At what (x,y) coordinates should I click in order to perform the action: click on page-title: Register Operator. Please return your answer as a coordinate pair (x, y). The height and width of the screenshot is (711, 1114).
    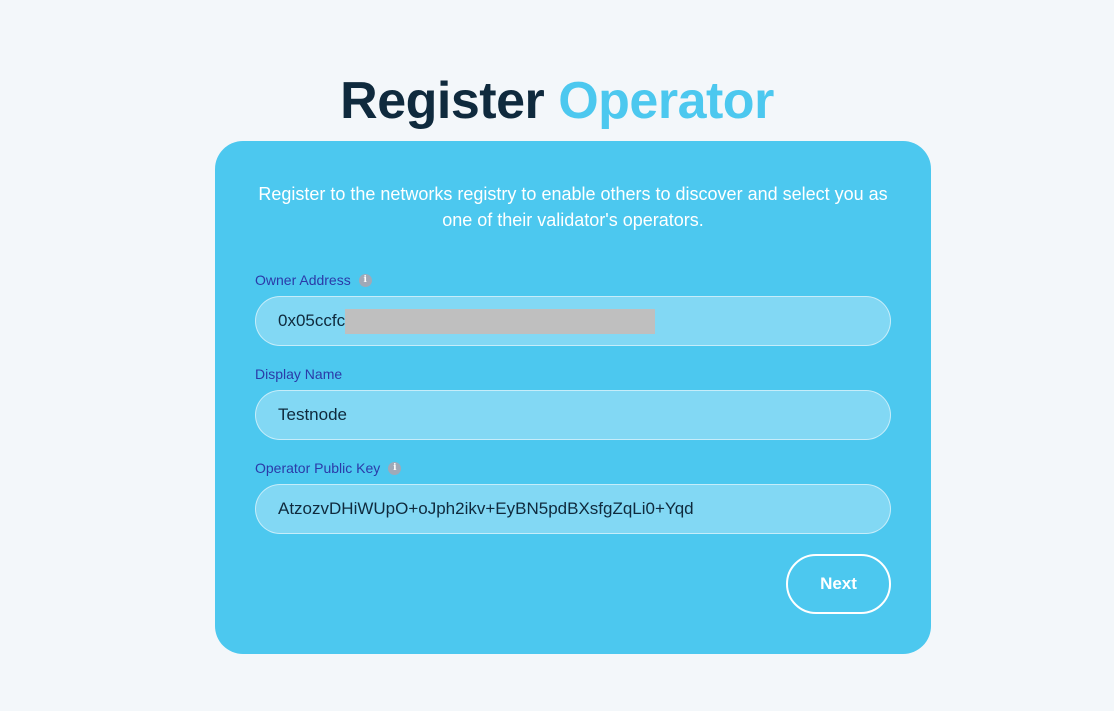
    Looking at the image, I should click on (557, 101).